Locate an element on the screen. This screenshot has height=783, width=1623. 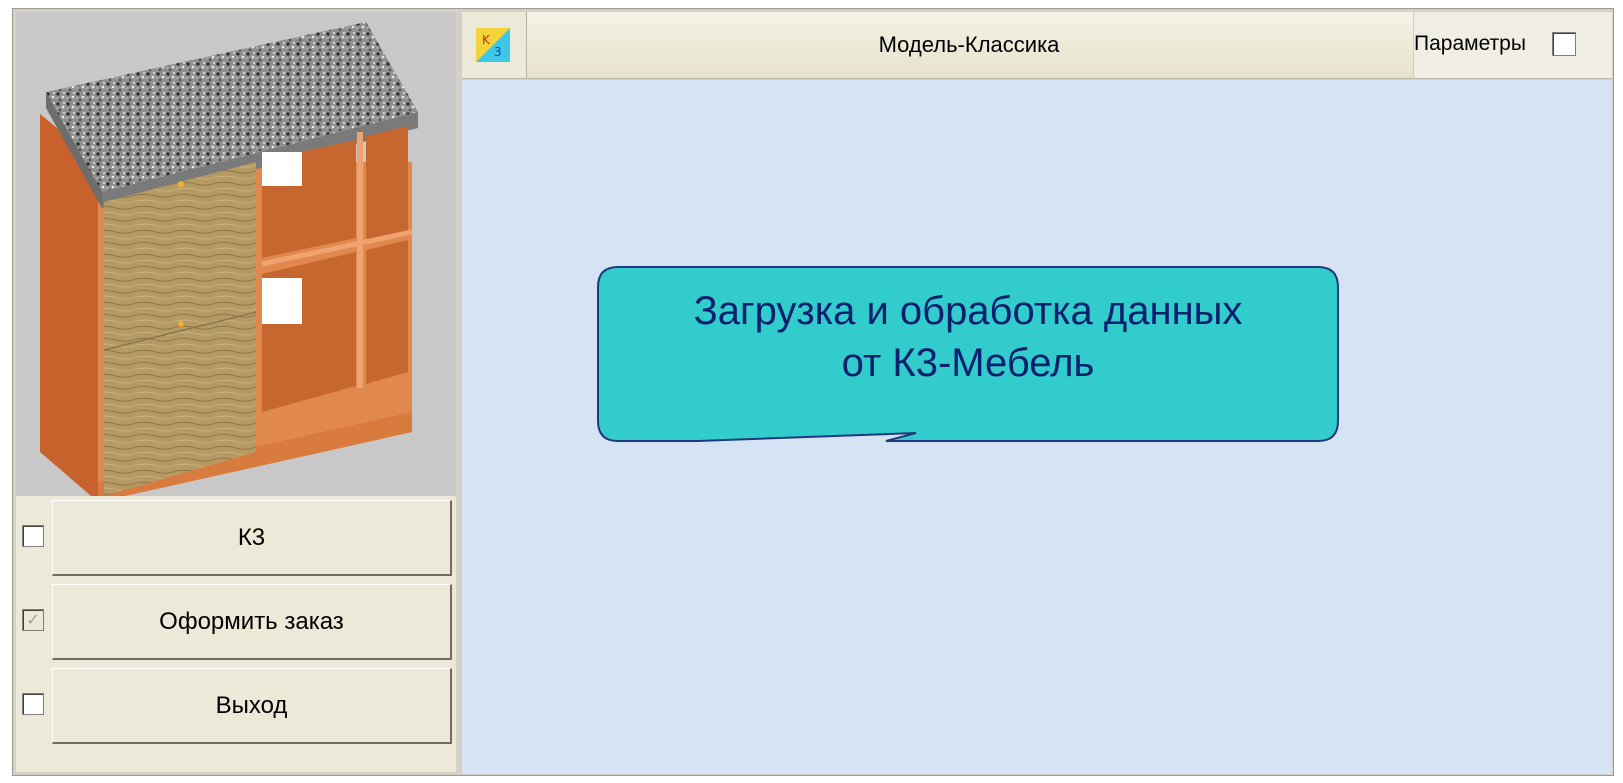
exit-checkbox is located at coordinates (33, 704).